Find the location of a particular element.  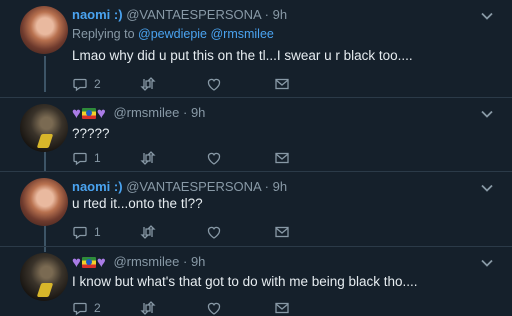

tweet-text: u rted it...onto the tl?? is located at coordinates (137, 203).